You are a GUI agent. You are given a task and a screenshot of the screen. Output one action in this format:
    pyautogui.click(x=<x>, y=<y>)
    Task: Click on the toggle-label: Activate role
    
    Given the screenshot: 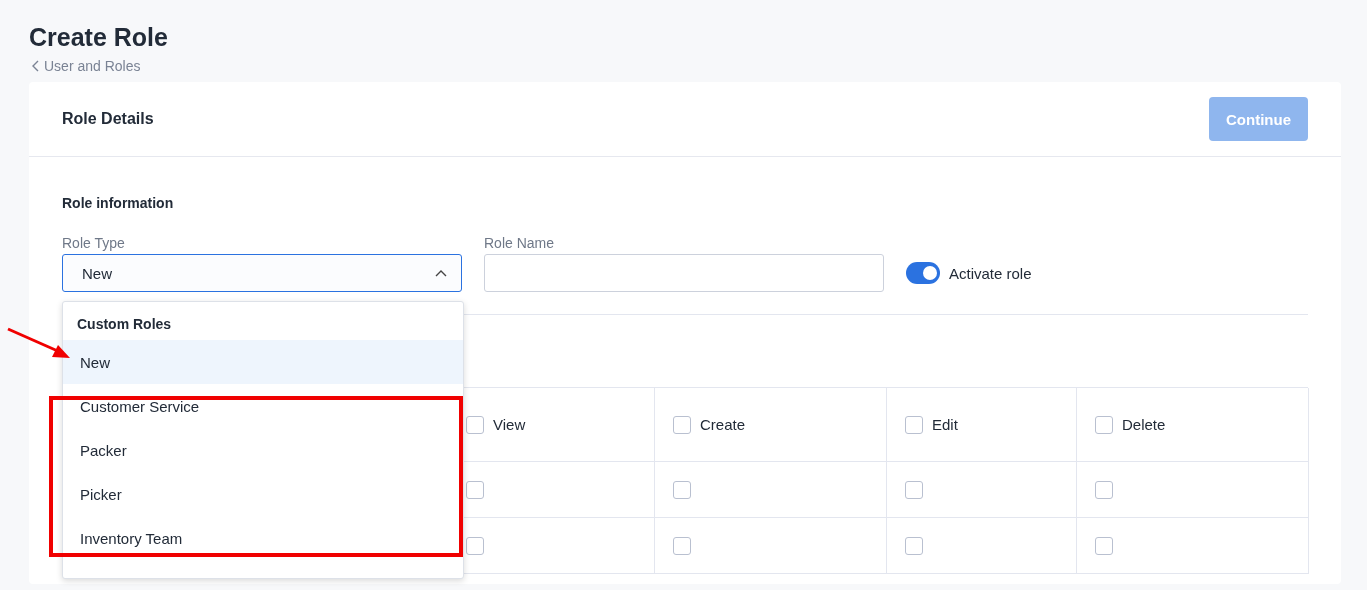 What is the action you would take?
    pyautogui.click(x=990, y=273)
    